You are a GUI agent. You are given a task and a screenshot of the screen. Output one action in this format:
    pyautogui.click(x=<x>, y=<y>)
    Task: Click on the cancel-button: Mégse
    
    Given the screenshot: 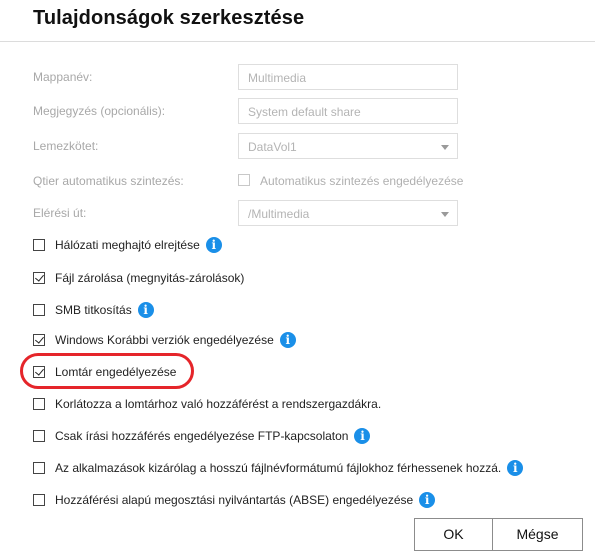 What is the action you would take?
    pyautogui.click(x=537, y=534)
    